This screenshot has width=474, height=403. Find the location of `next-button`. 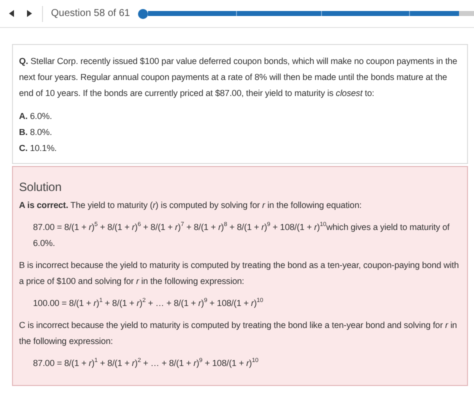

next-button is located at coordinates (29, 14).